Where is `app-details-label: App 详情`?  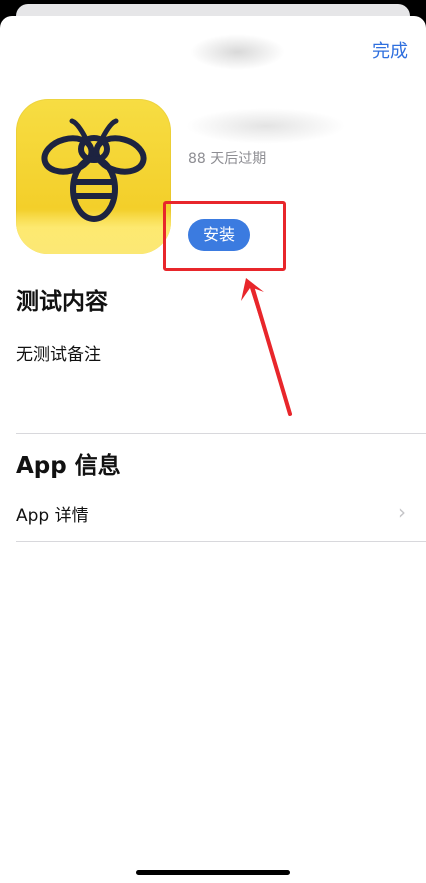
app-details-label: App 详情 is located at coordinates (52, 516).